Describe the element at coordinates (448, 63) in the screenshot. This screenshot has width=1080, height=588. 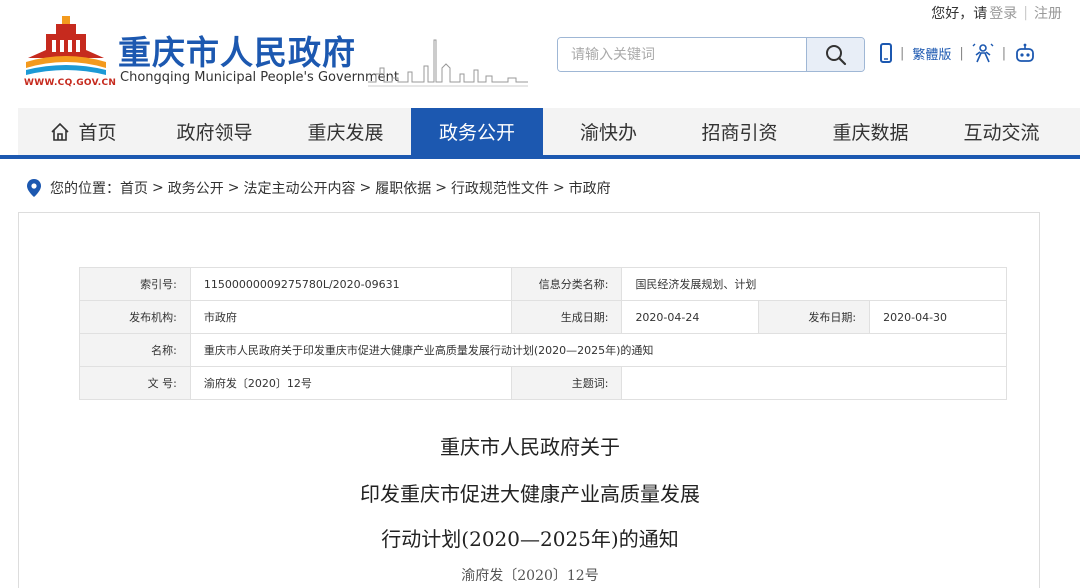
I see `skyline-illustration` at that location.